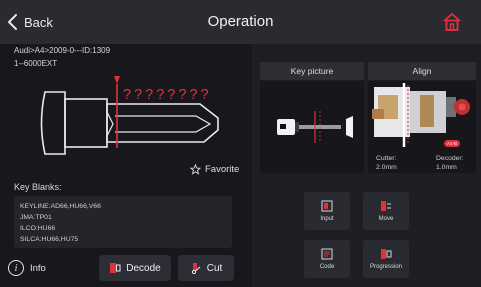 The height and width of the screenshot is (287, 481). Describe the element at coordinates (386, 219) in the screenshot. I see `move-label: Move` at that location.